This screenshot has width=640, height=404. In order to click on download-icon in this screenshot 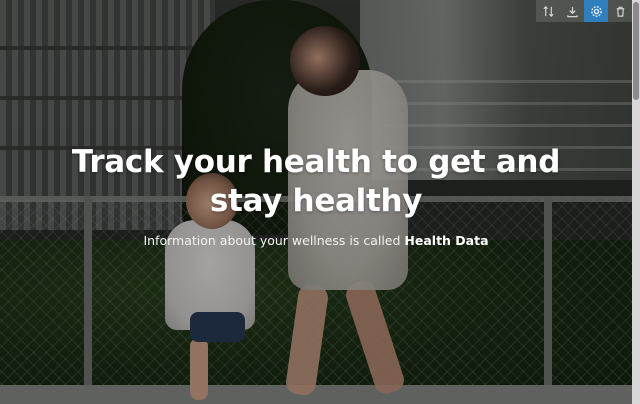, I will do `click(572, 11)`.